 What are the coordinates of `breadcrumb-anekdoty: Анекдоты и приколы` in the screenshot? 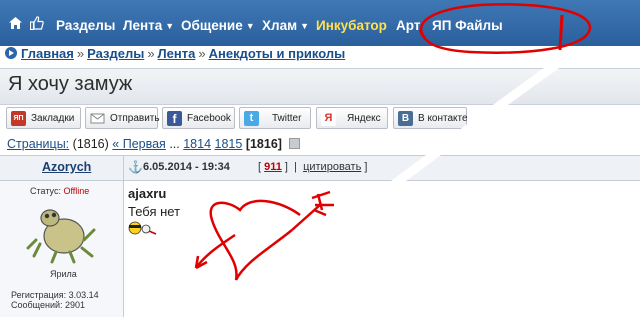 It's located at (277, 53).